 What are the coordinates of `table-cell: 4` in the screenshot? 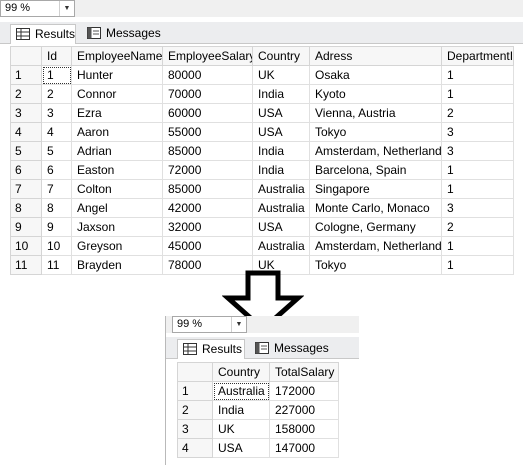 It's located at (56, 132).